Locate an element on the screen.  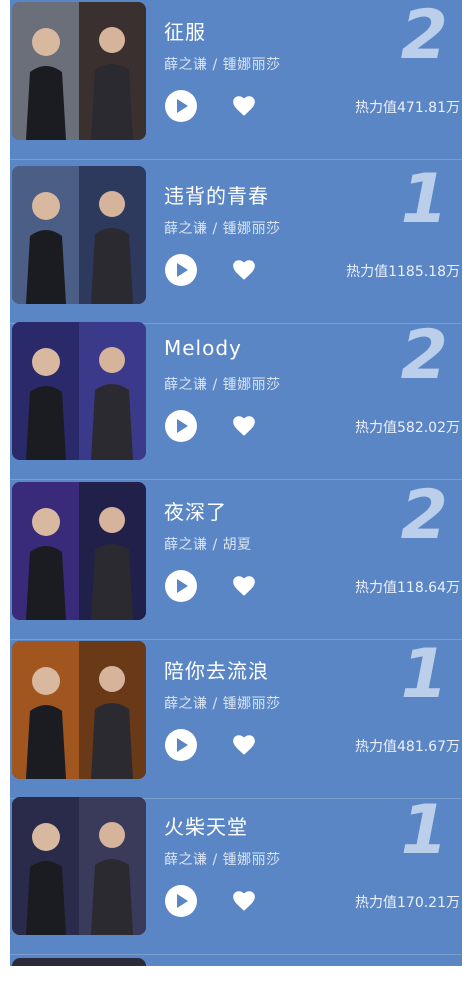
song-title: 火柴天堂 is located at coordinates (206, 825).